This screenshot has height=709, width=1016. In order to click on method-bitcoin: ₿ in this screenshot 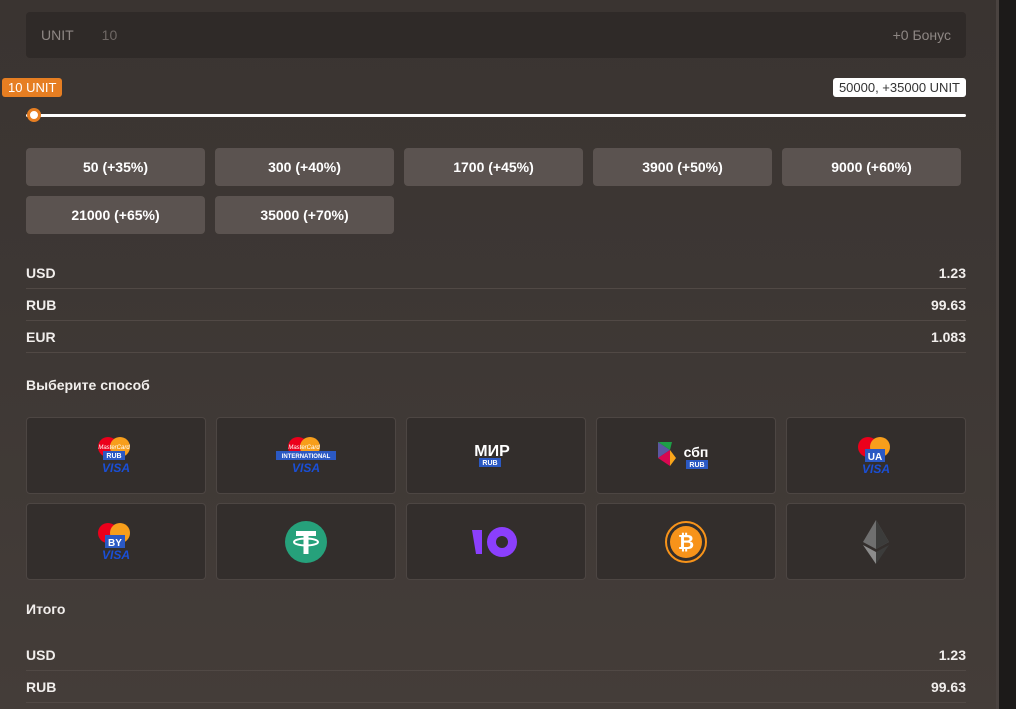, I will do `click(686, 541)`.